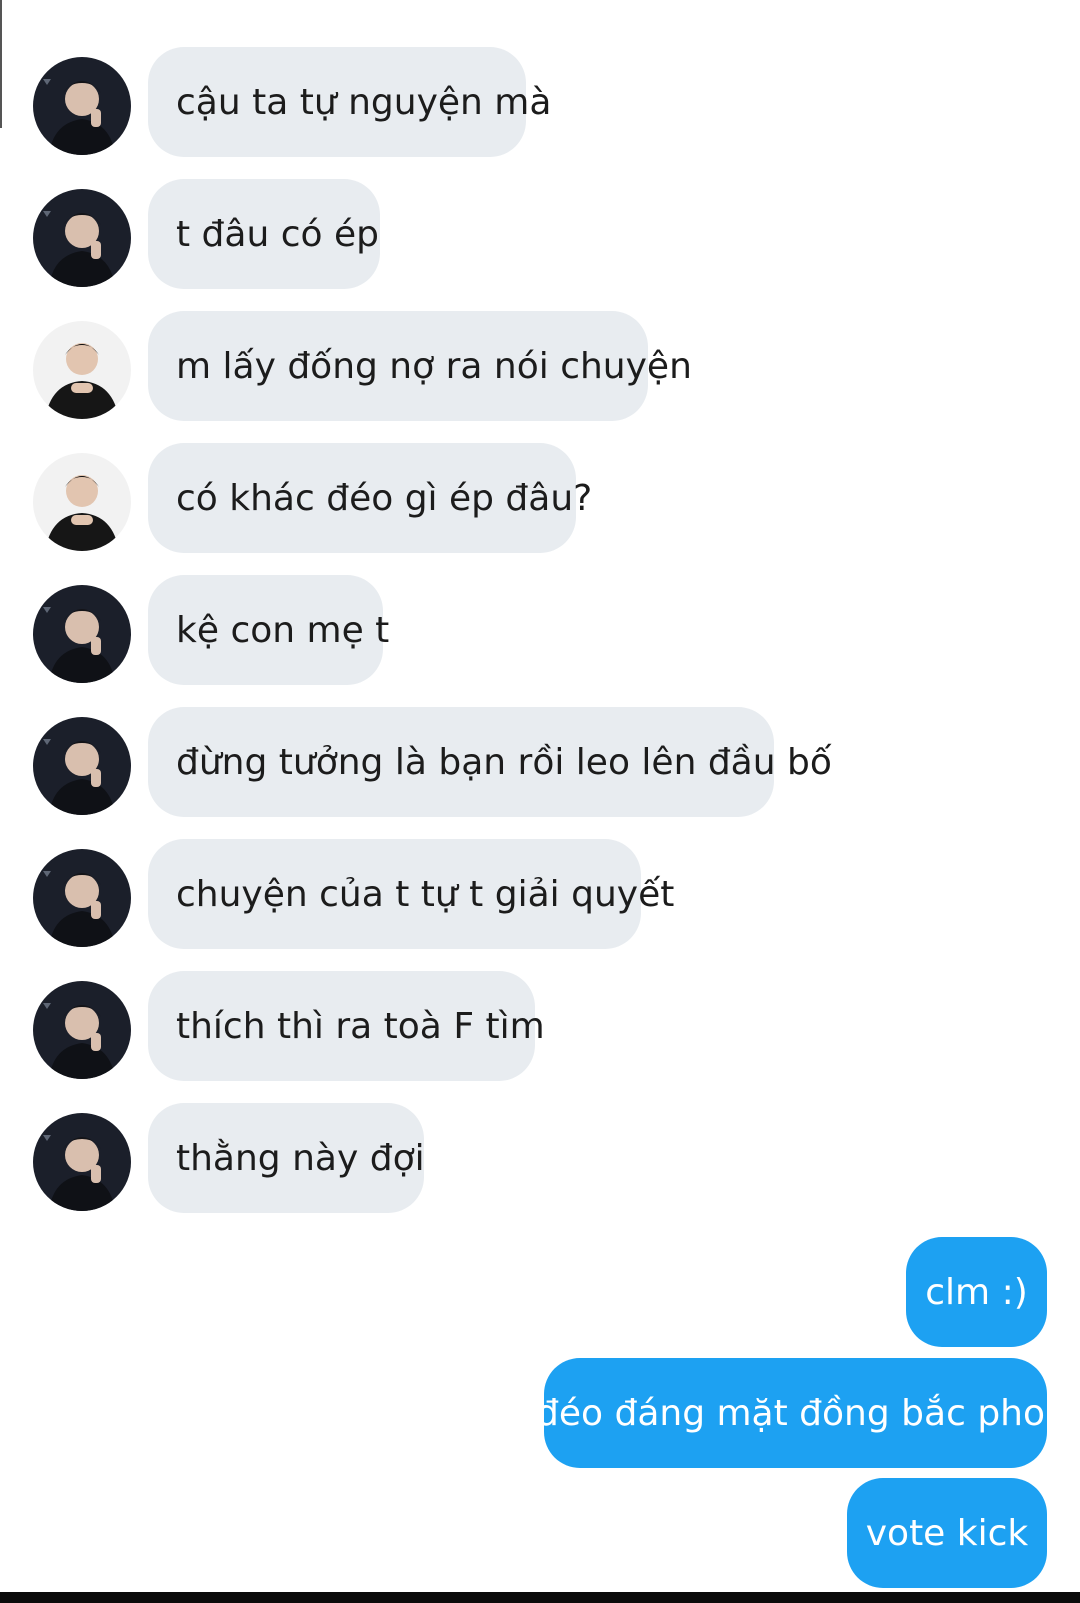  I want to click on message-bubble-incoming: m lấy đống nợ ra nói chuyện, so click(420, 366).